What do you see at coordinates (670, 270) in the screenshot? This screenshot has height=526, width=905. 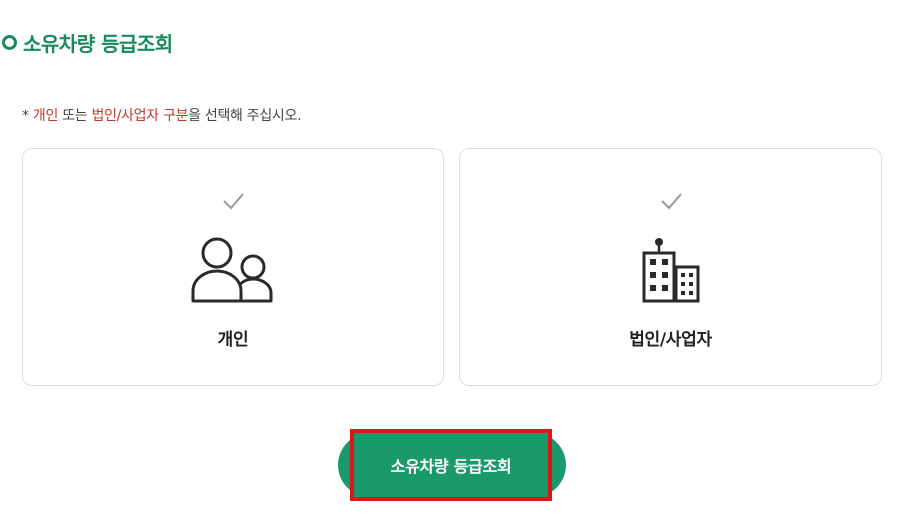 I see `building-icon` at bounding box center [670, 270].